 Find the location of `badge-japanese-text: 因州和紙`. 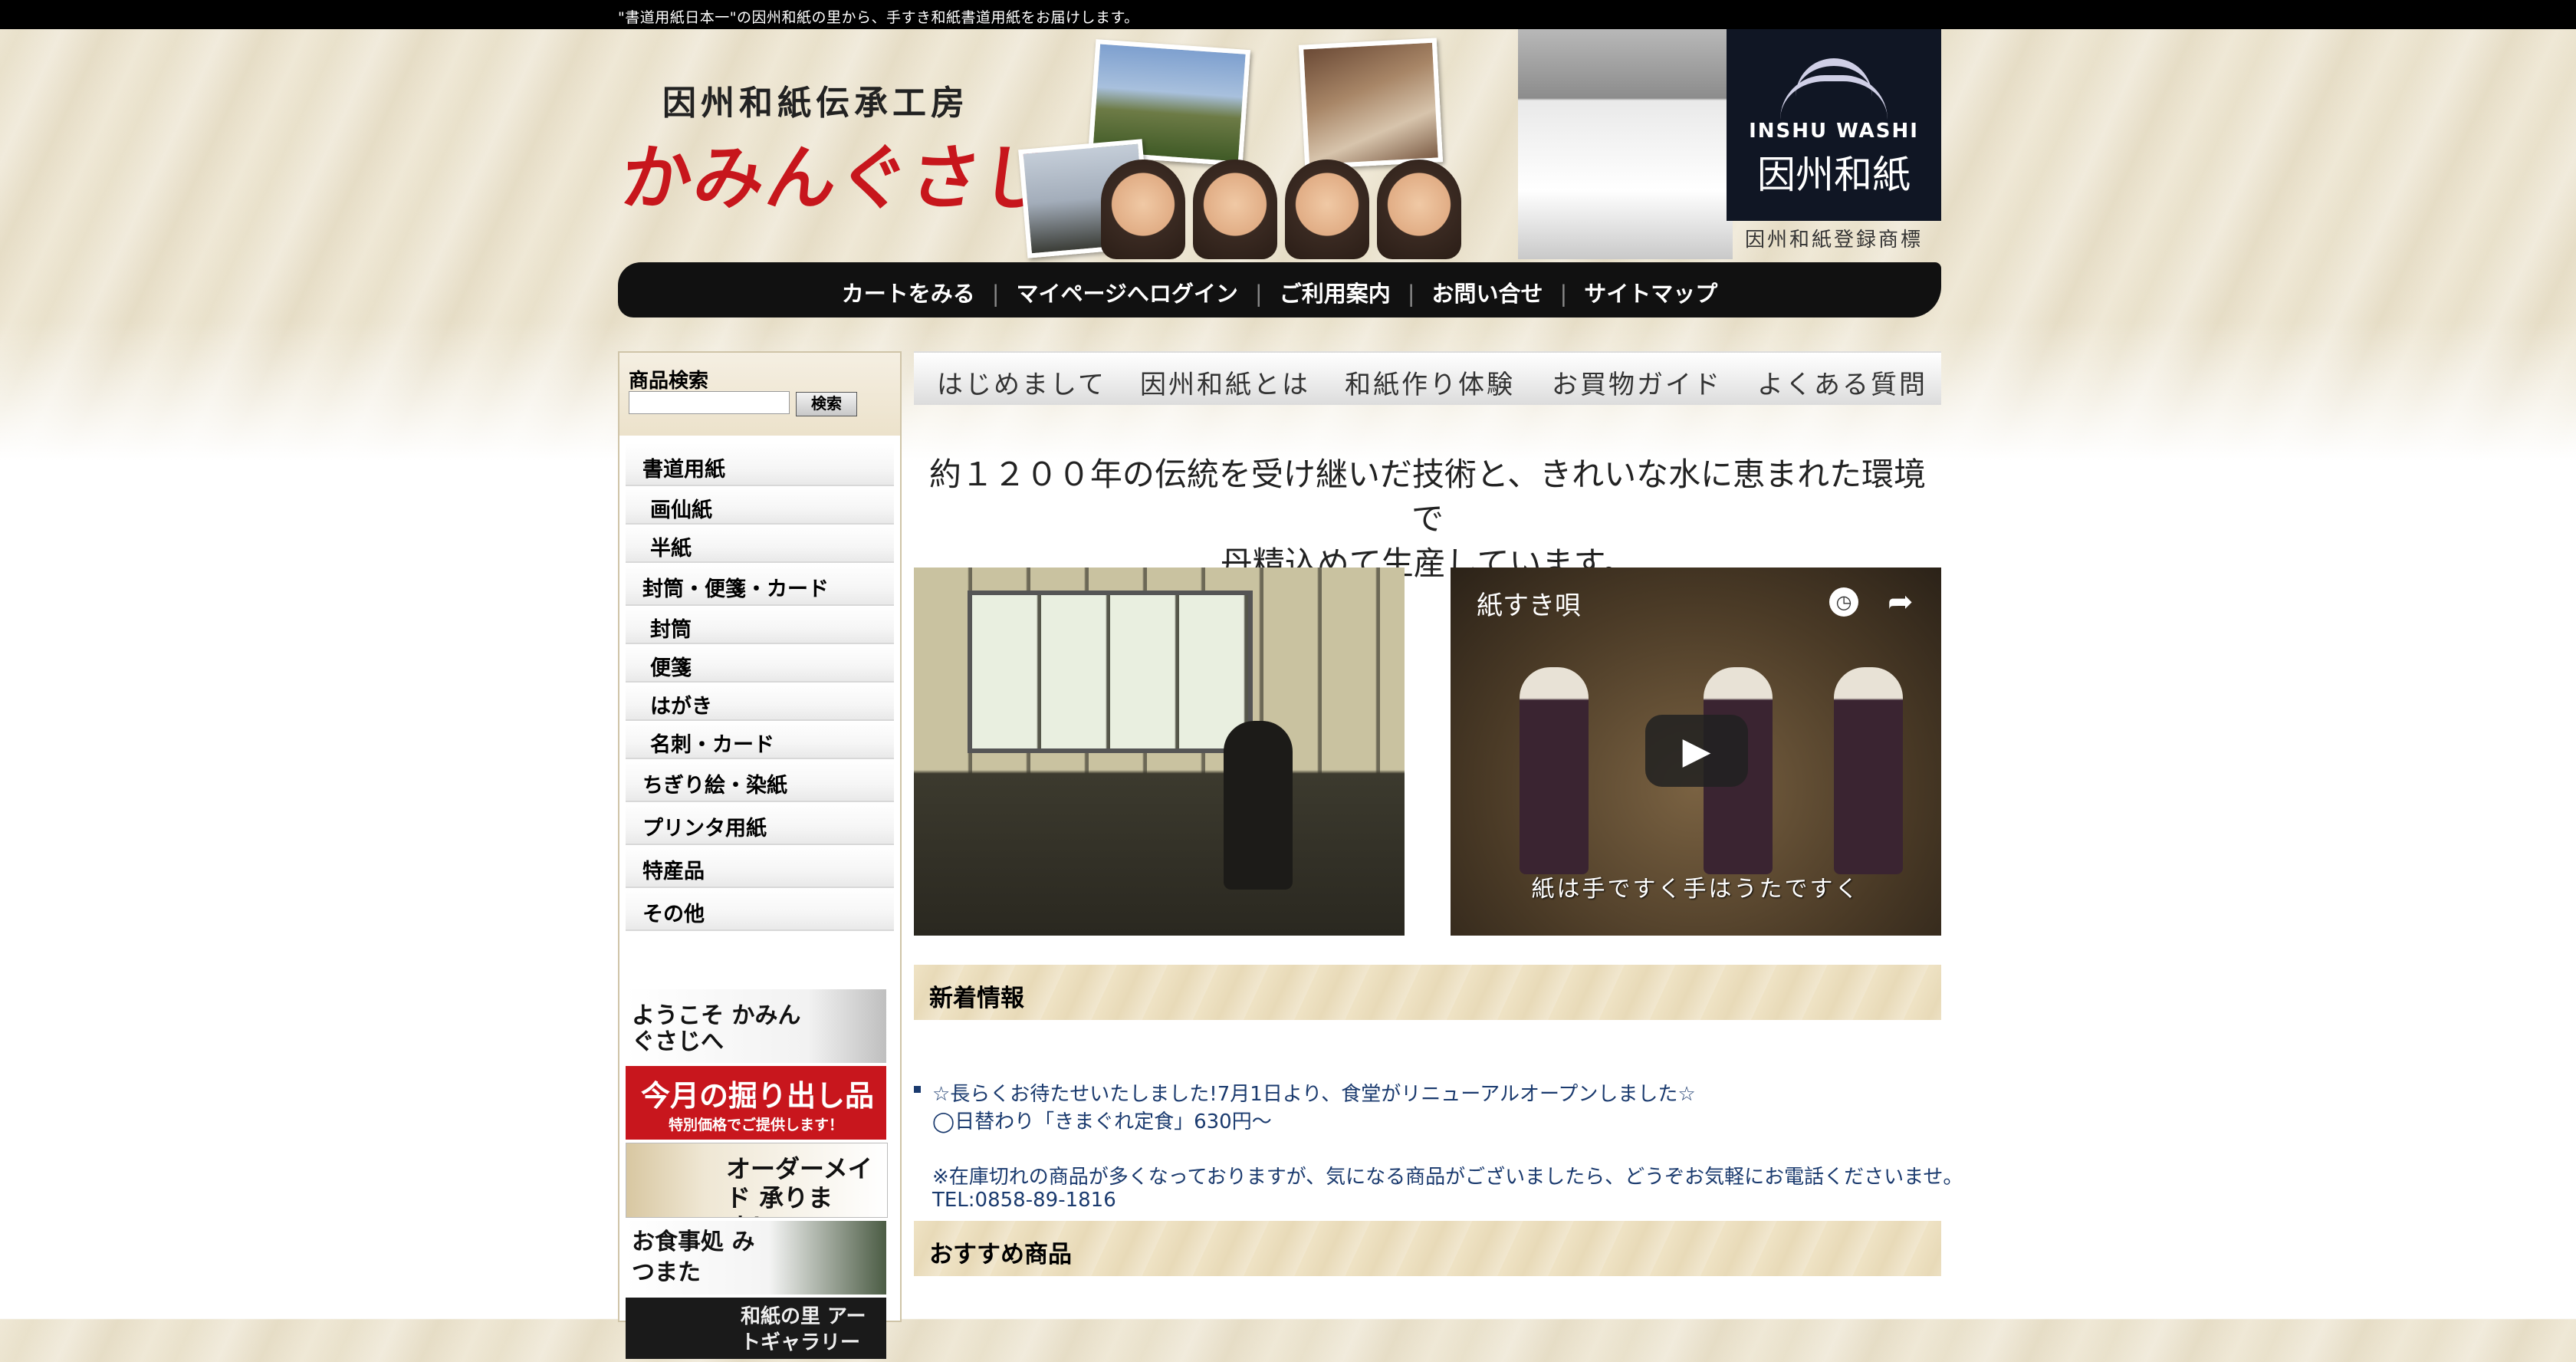

badge-japanese-text: 因州和紙 is located at coordinates (1834, 175).